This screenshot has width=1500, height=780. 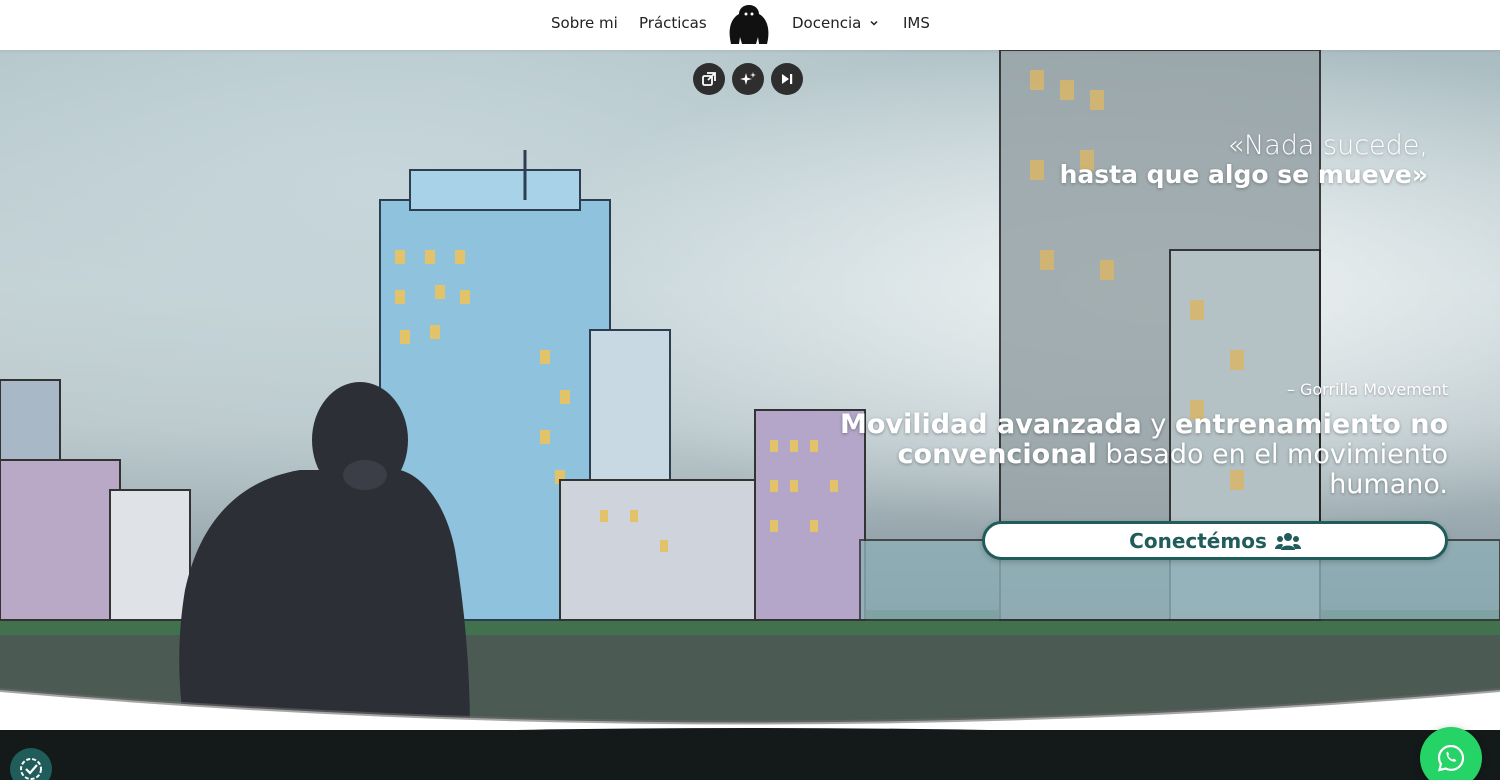 I want to click on gorilla-logo-icon, so click(x=749, y=24).